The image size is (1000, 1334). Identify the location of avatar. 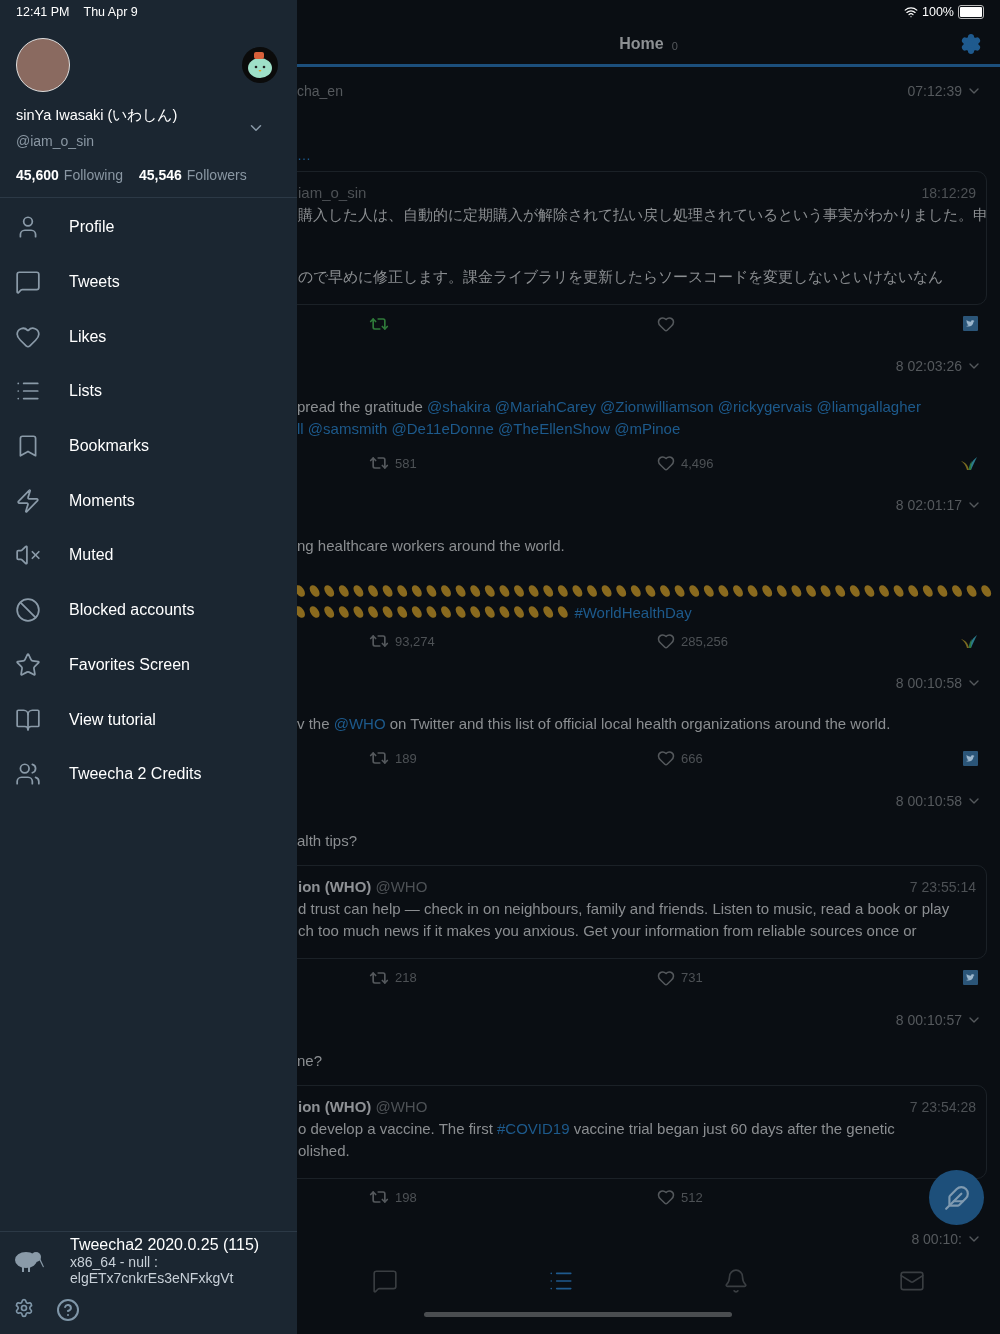
(43, 65).